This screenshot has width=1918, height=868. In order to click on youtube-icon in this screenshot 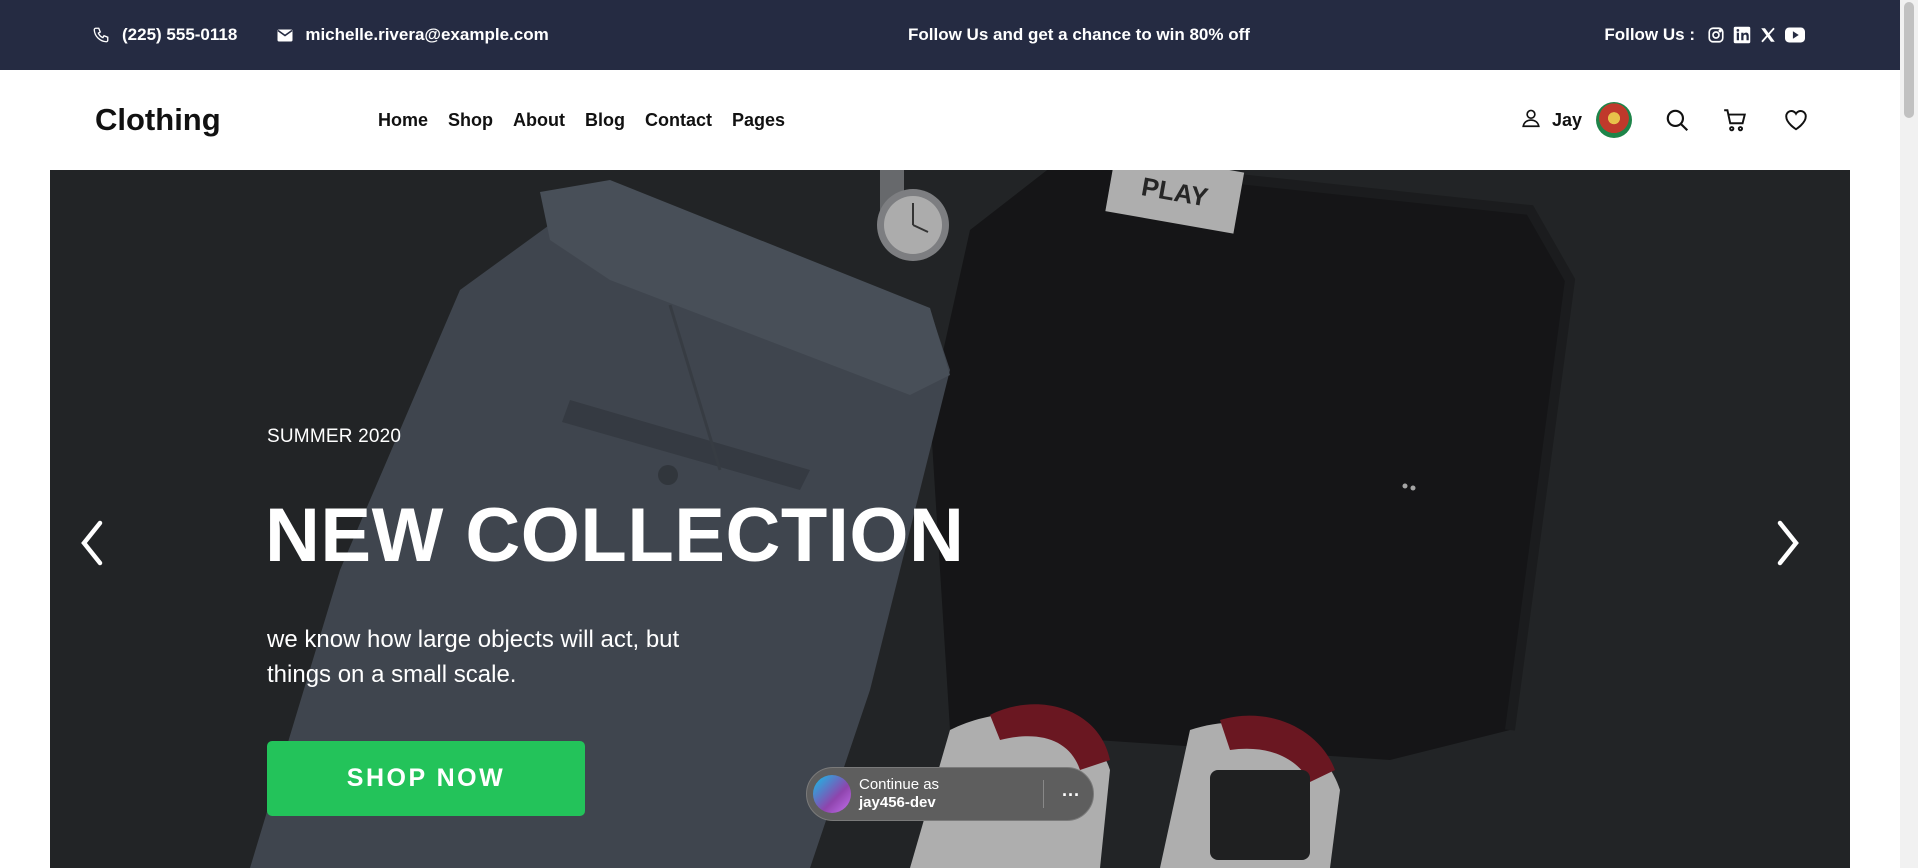, I will do `click(1795, 35)`.